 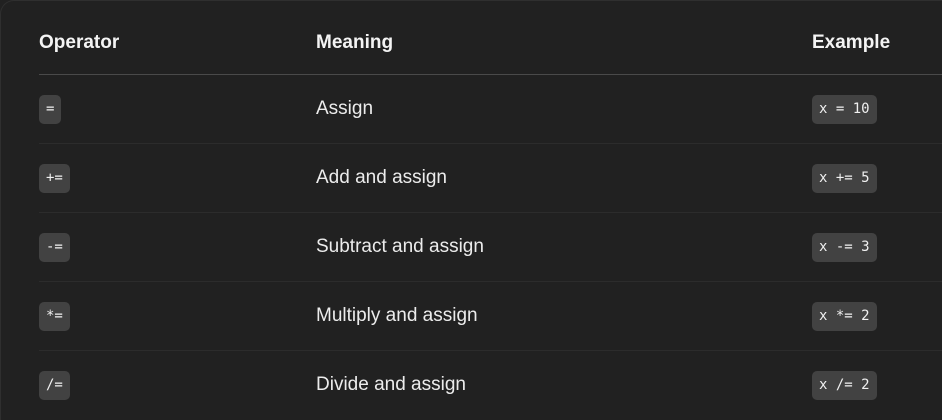 What do you see at coordinates (564, 43) in the screenshot?
I see `header-meaning: Meaning` at bounding box center [564, 43].